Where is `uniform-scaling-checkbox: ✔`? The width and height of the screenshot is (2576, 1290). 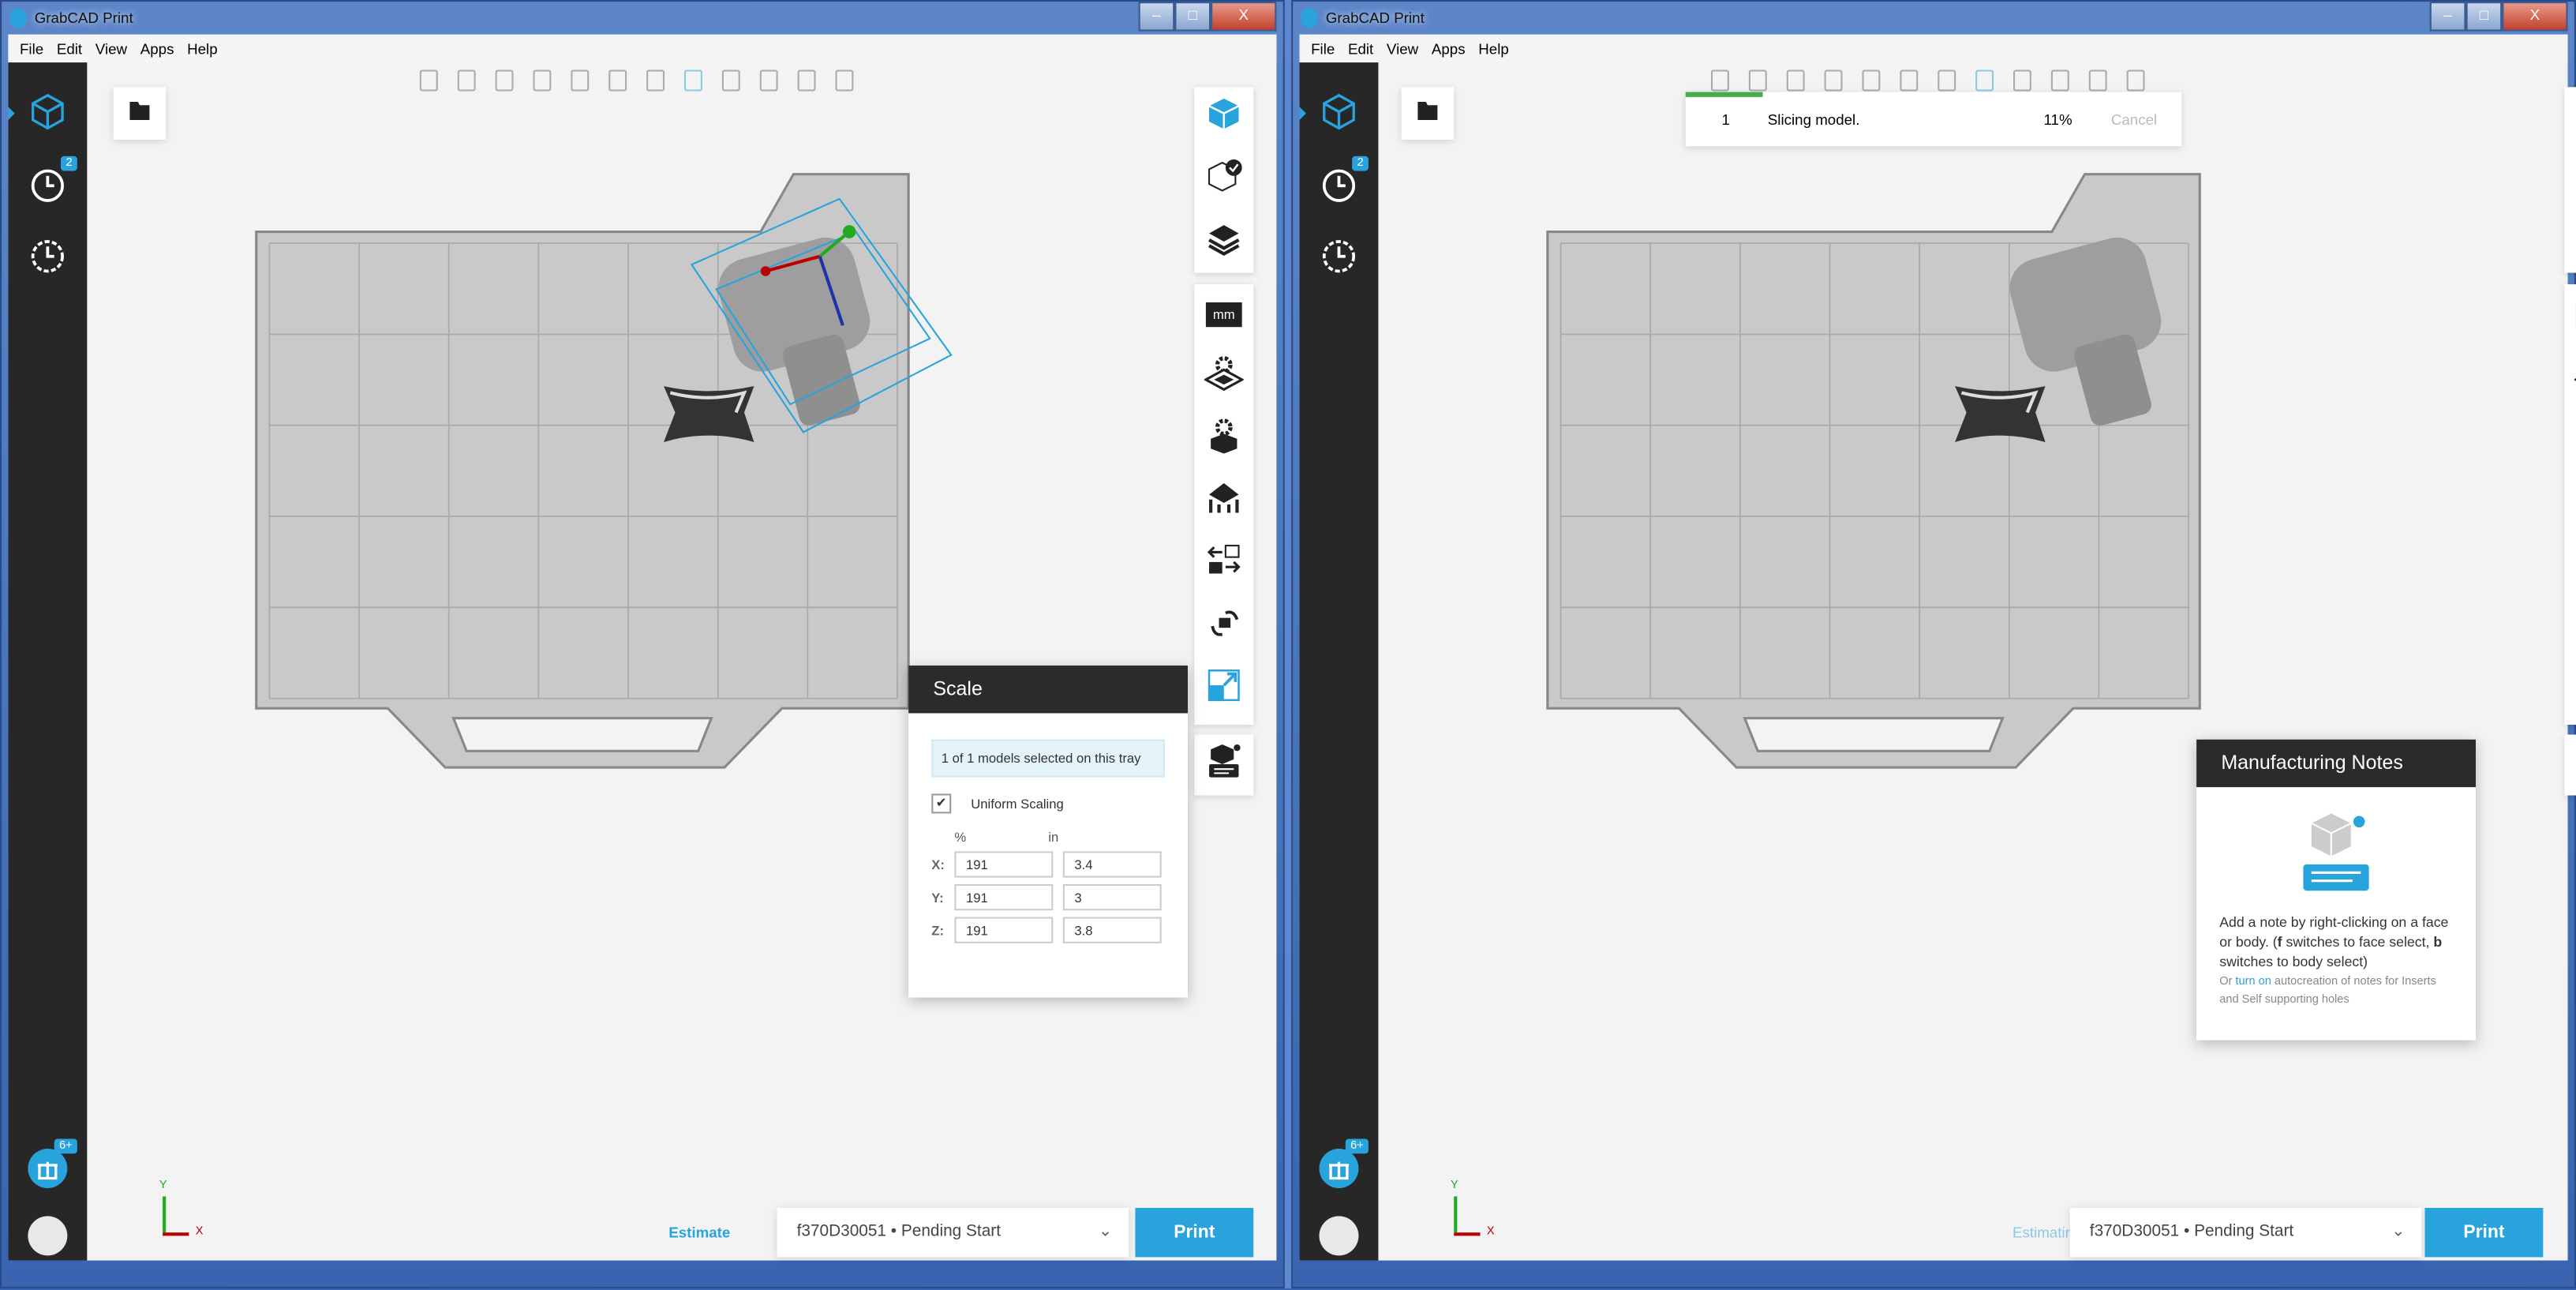 uniform-scaling-checkbox: ✔ is located at coordinates (941, 803).